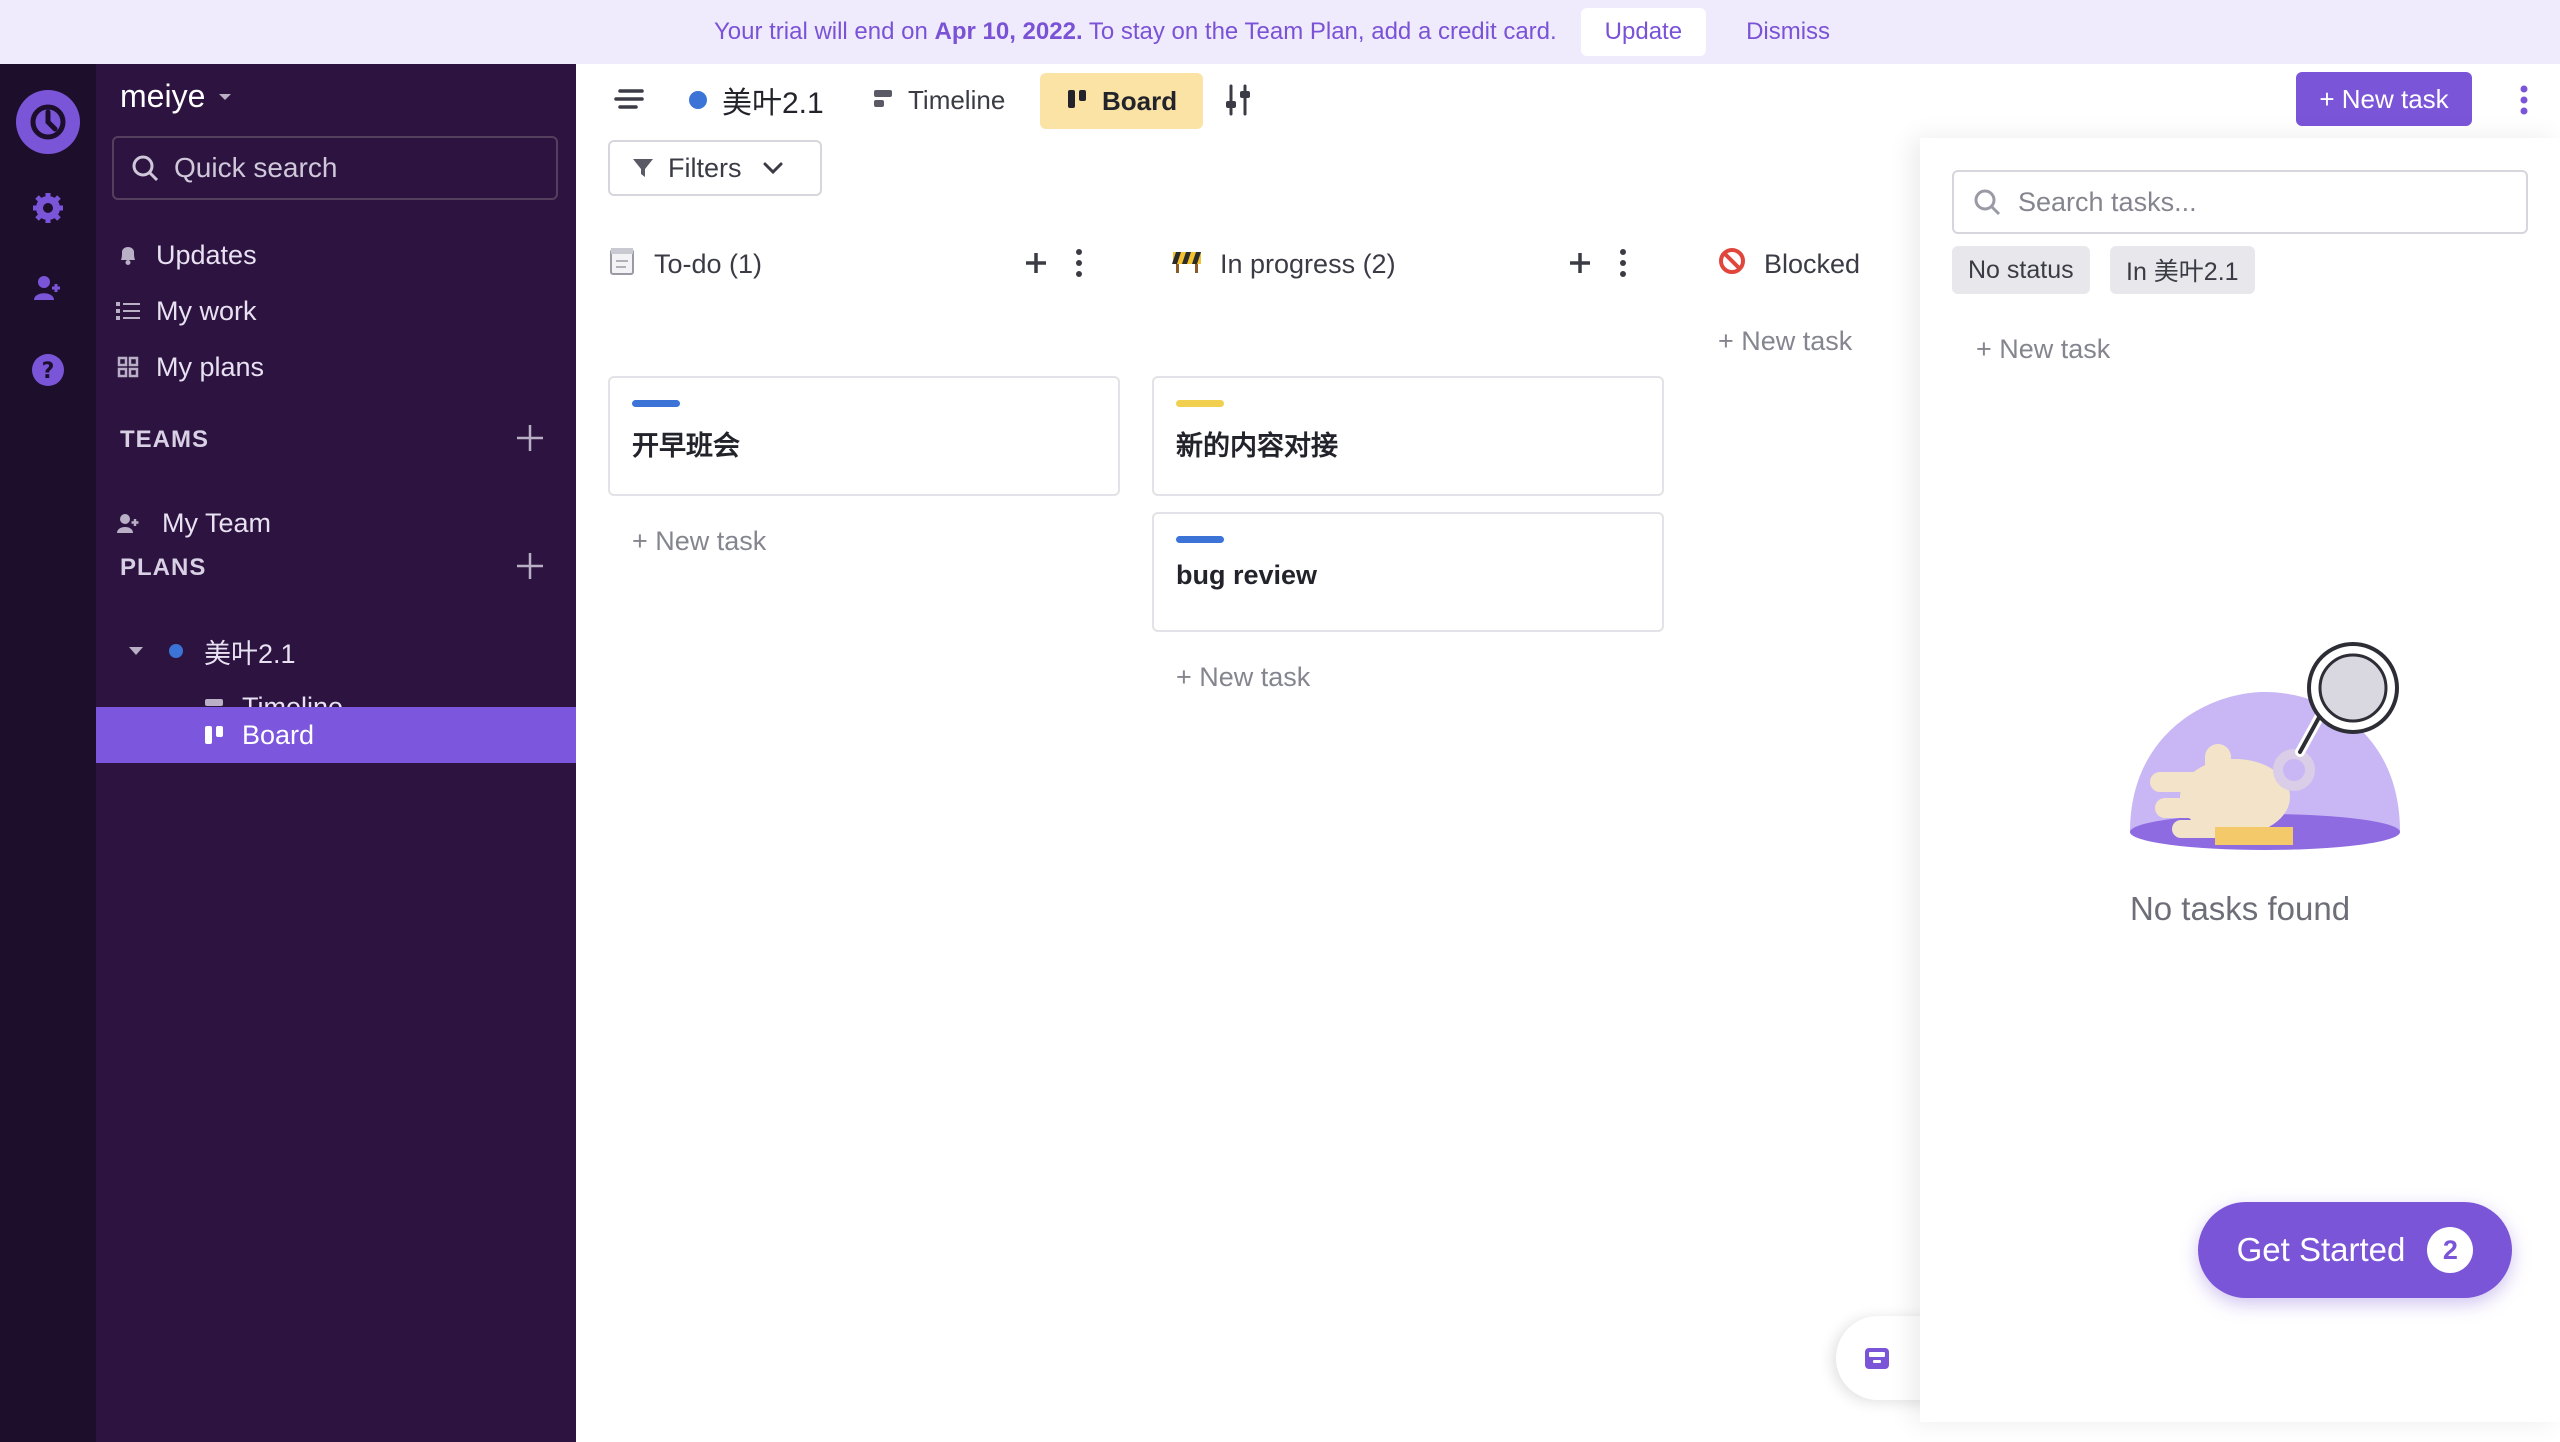 This screenshot has height=1442, width=2560. Describe the element at coordinates (48, 208) in the screenshot. I see `settings-gear-icon` at that location.